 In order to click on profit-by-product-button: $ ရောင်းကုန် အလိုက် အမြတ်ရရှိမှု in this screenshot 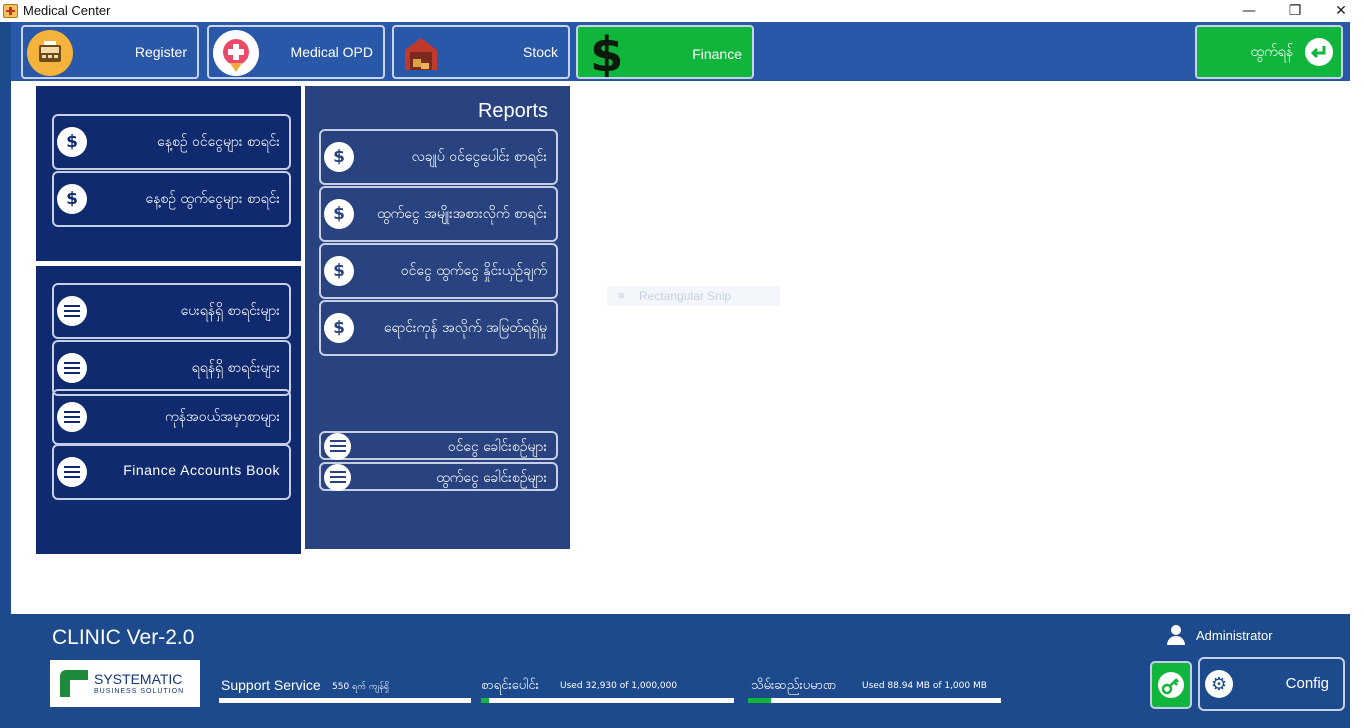, I will do `click(438, 328)`.